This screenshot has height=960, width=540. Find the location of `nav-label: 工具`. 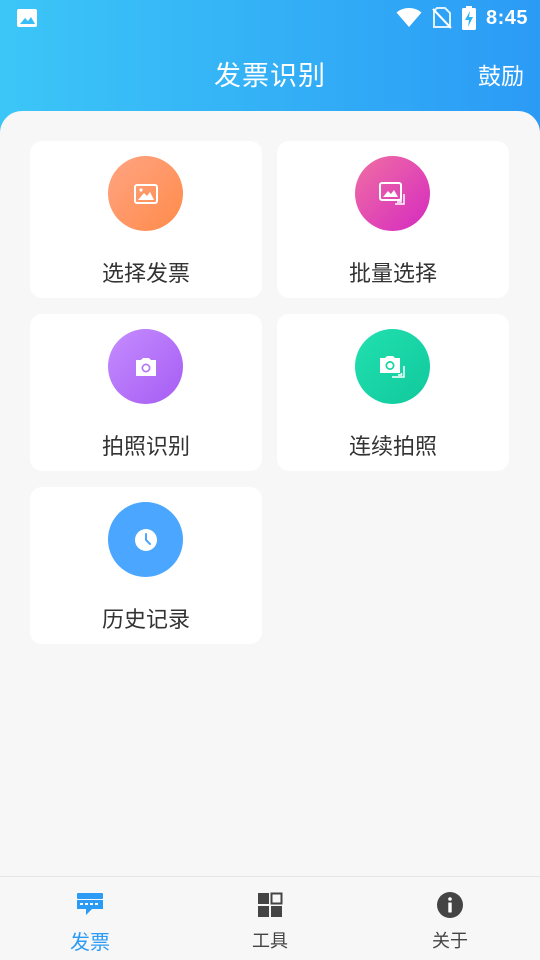

nav-label: 工具 is located at coordinates (270, 941).